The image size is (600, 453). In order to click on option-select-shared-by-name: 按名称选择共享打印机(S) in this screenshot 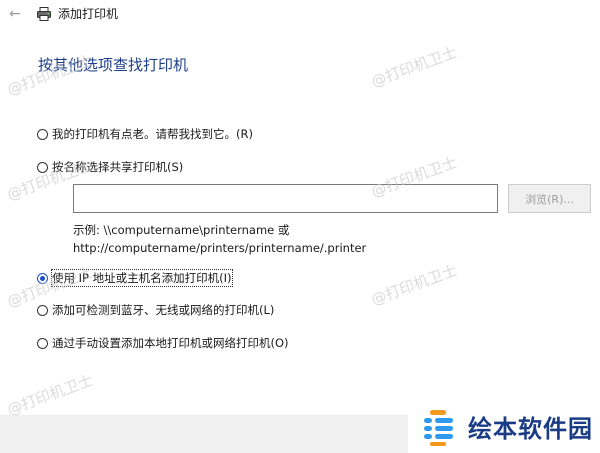, I will do `click(110, 167)`.